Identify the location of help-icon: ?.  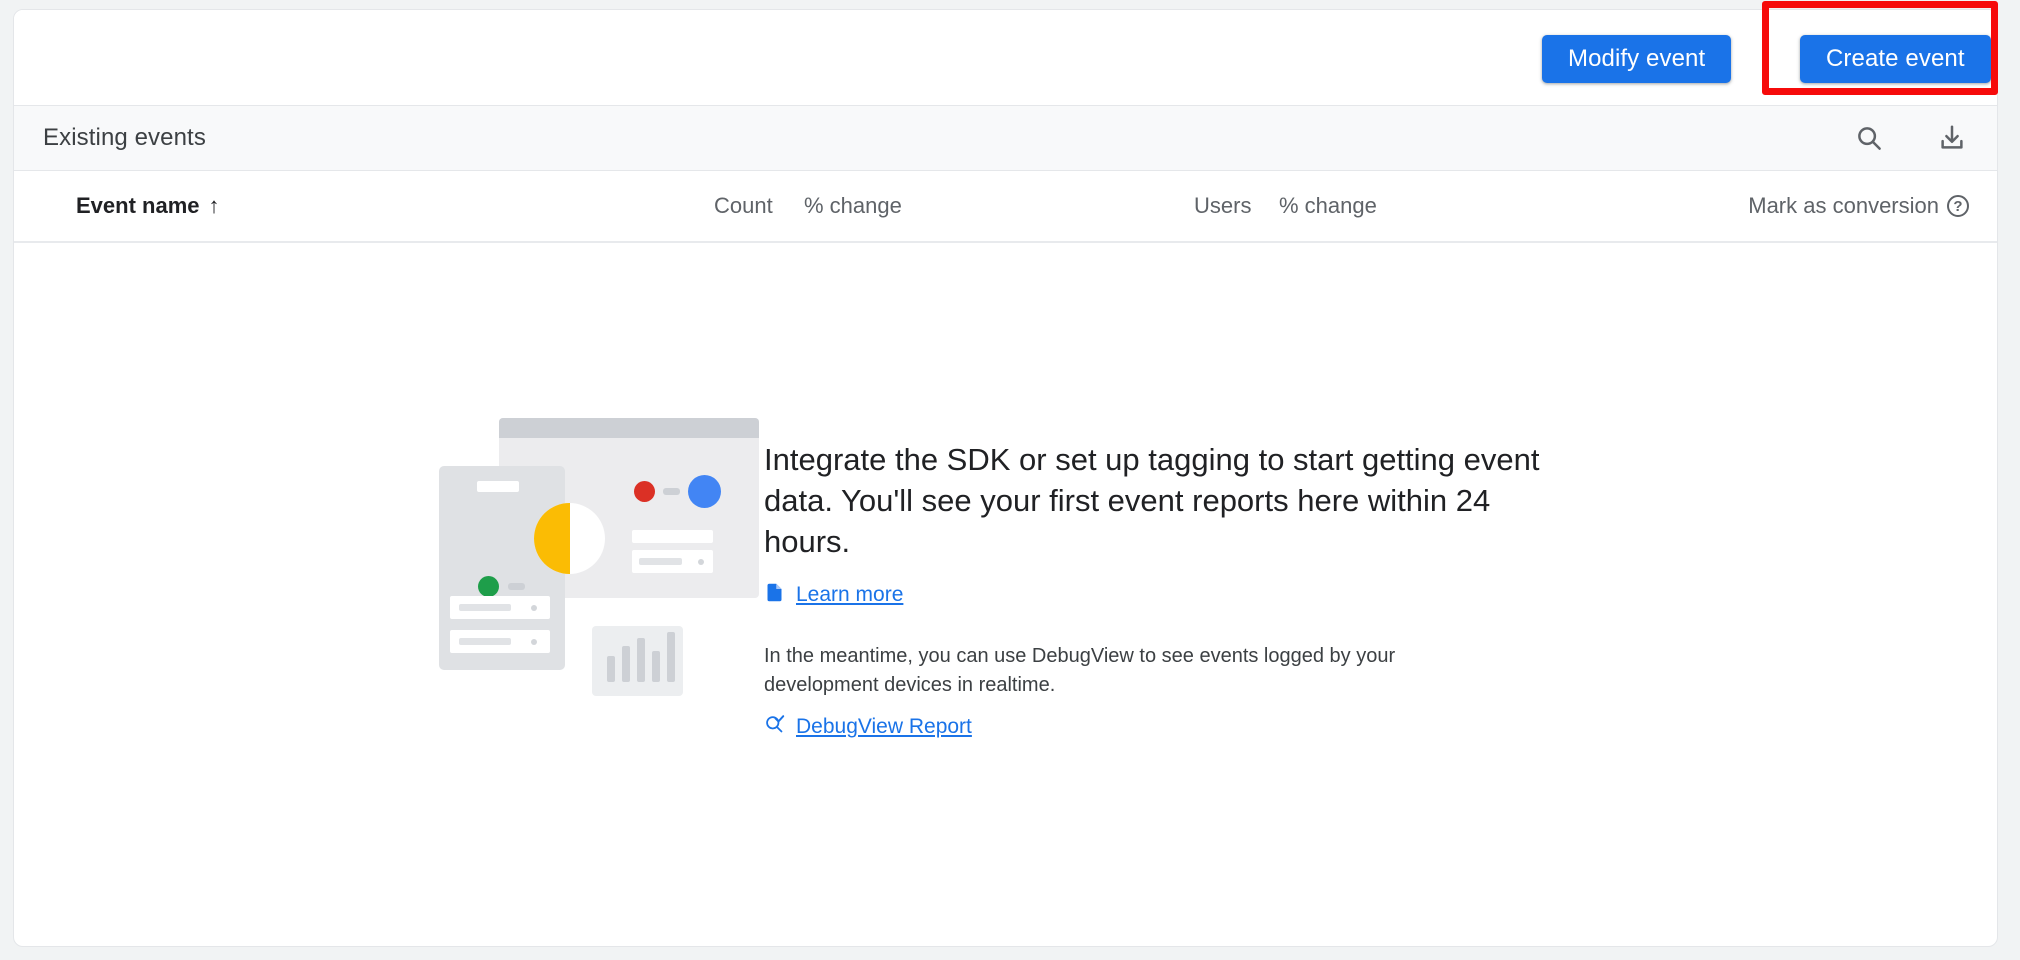
(1958, 206).